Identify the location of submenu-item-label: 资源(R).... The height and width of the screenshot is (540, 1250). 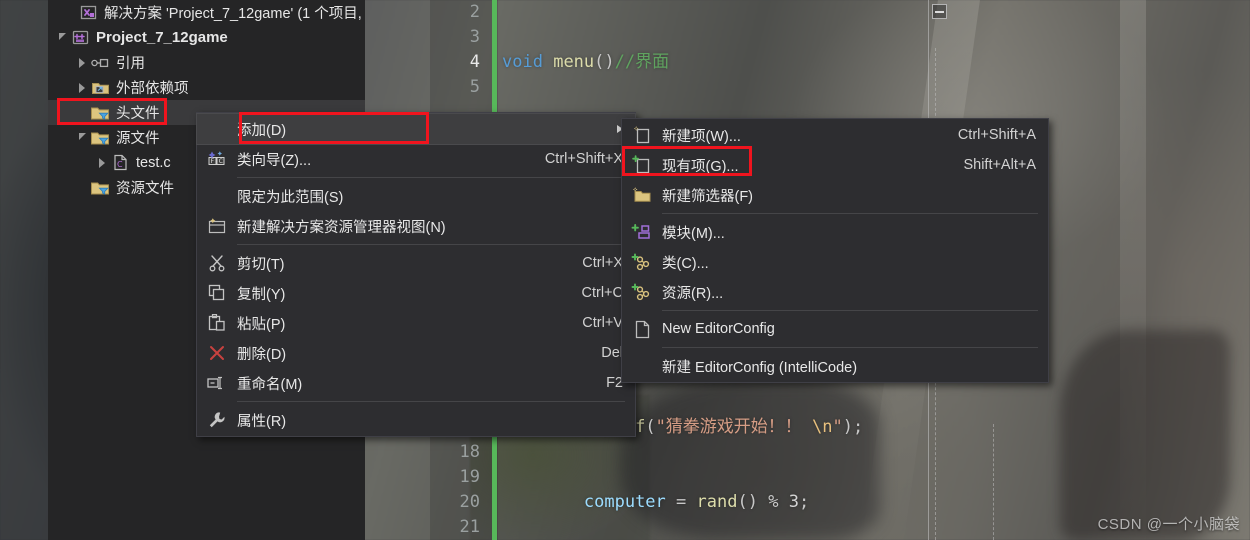
(693, 293).